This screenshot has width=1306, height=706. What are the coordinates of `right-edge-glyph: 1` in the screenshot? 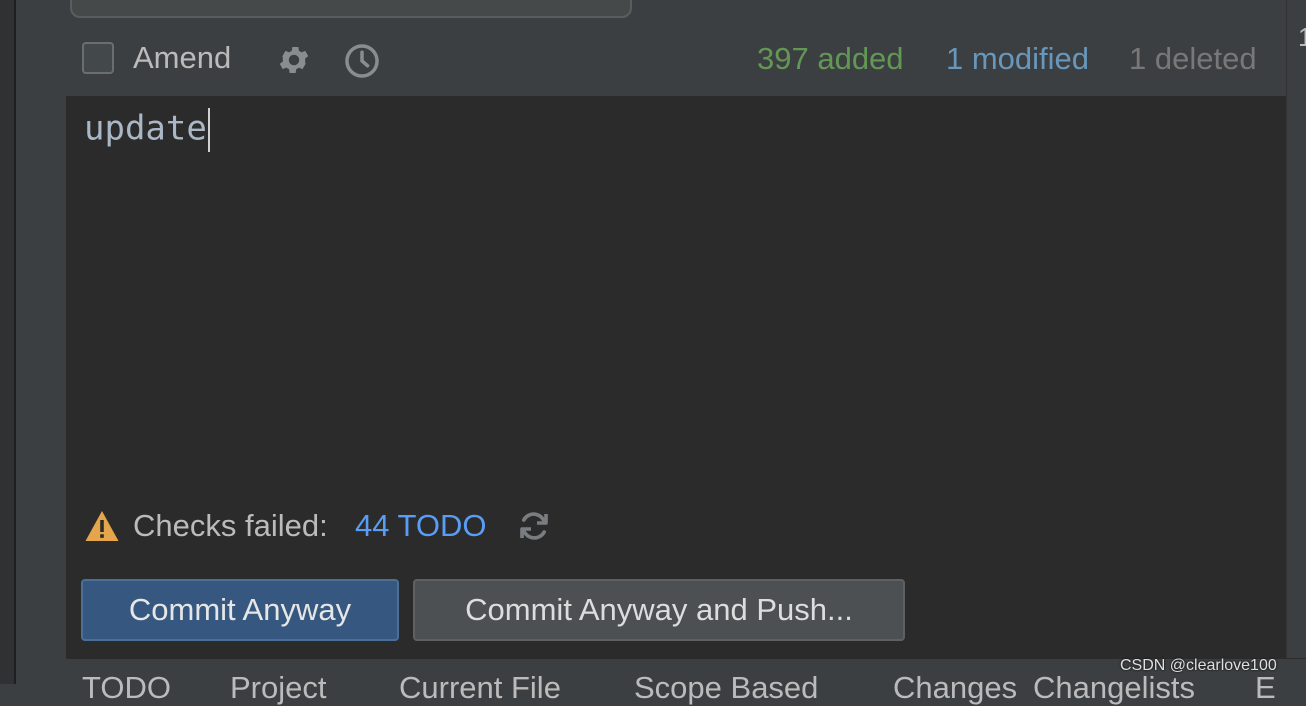 It's located at (1302, 37).